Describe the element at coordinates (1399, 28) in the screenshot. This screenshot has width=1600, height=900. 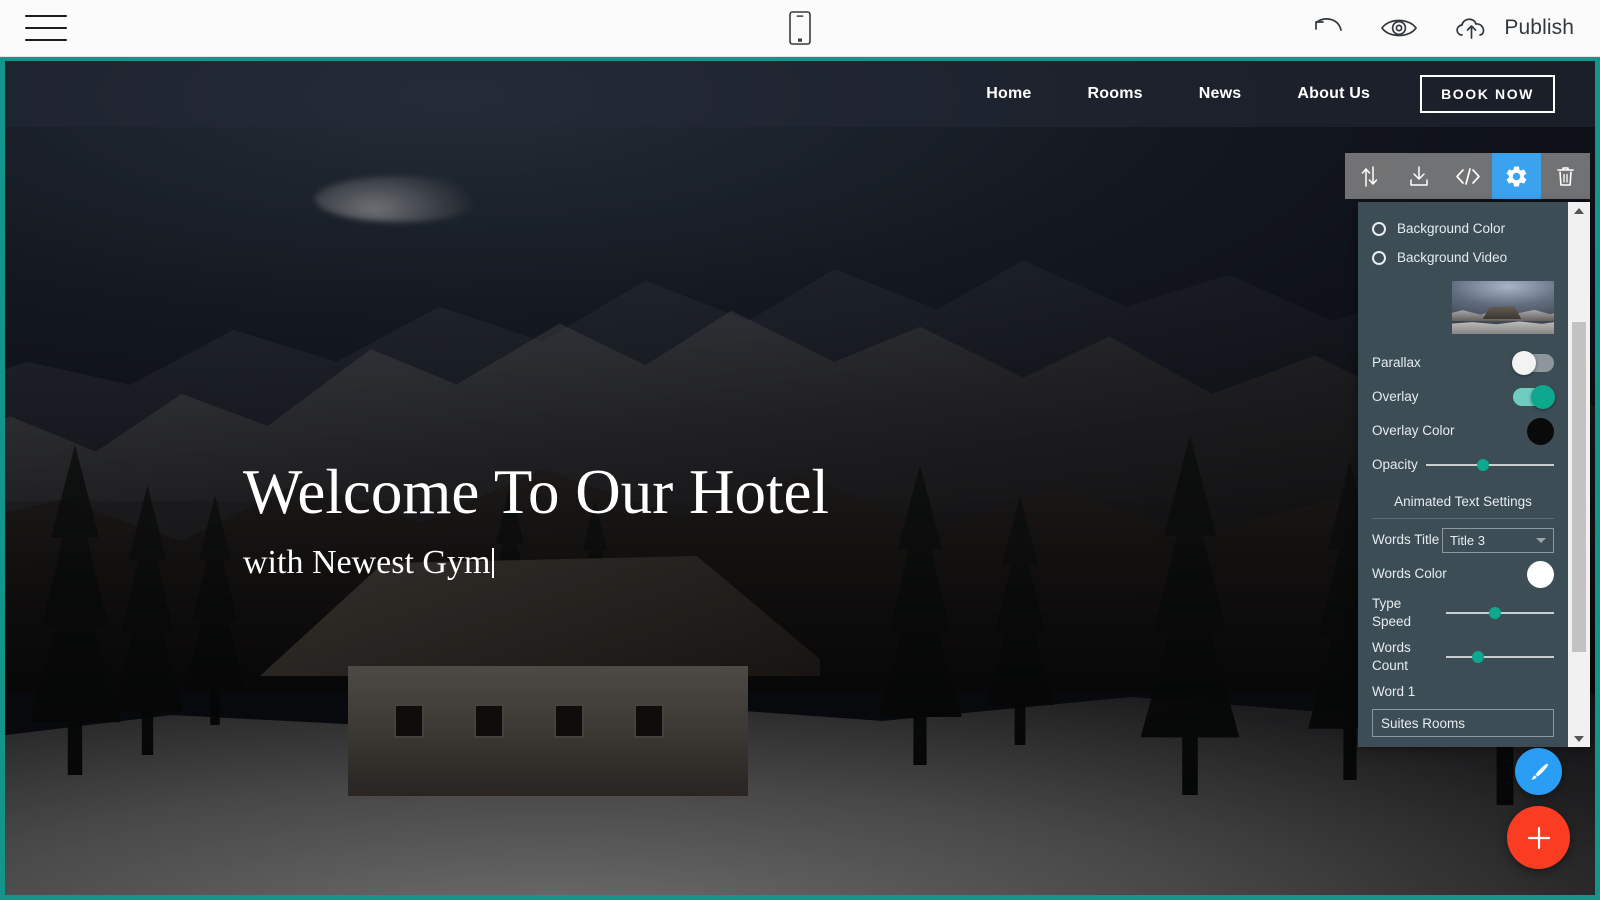
I see `eye-preview-icon` at that location.